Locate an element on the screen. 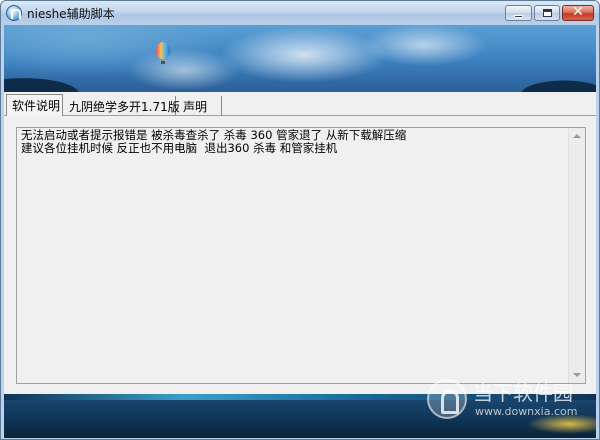 The image size is (600, 440). tab-software-description: 软件说明 is located at coordinates (34, 105).